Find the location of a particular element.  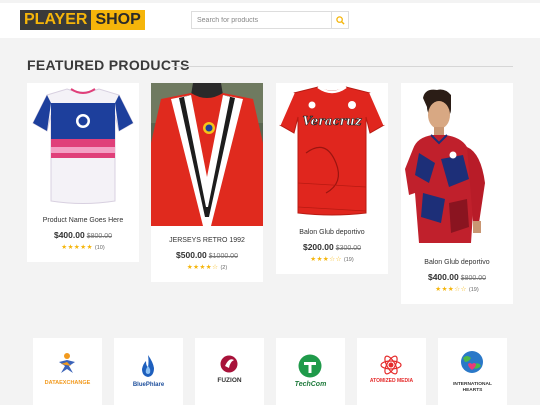

fuzion-icon is located at coordinates (229, 364).